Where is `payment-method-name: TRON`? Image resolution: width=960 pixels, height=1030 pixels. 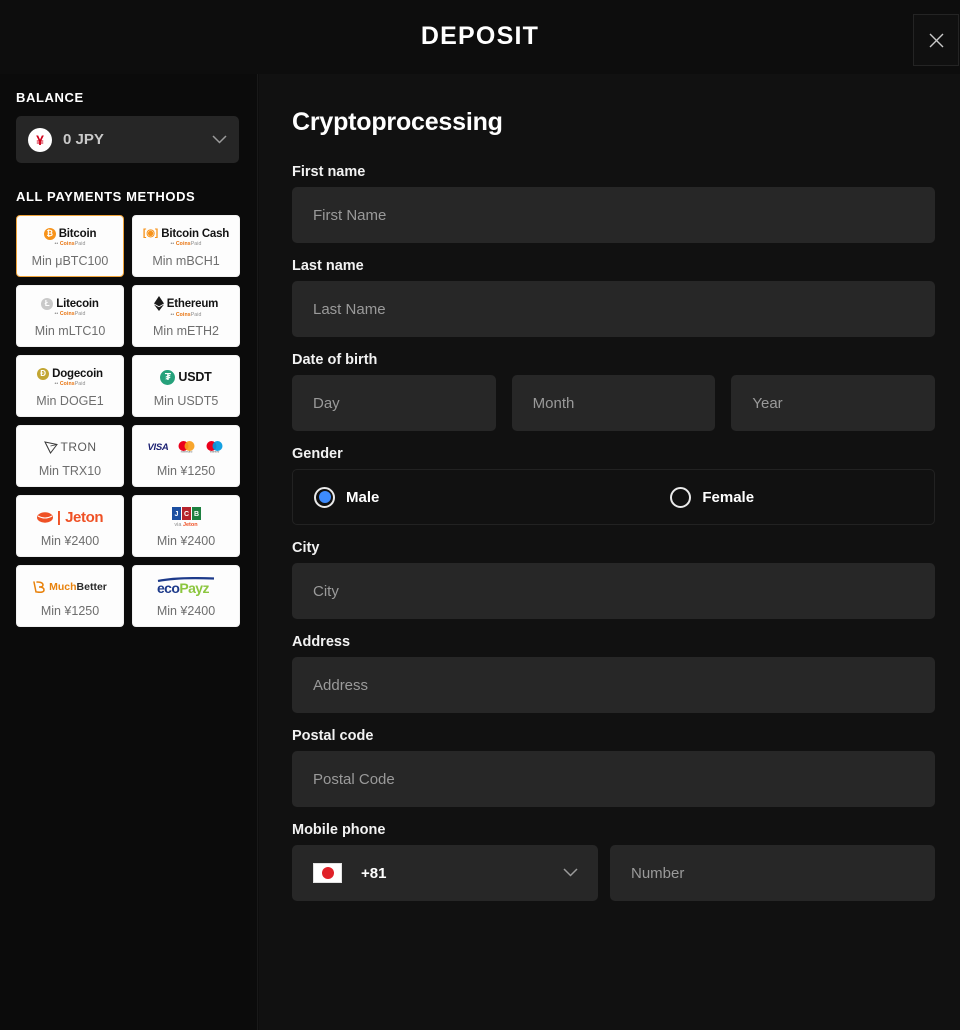 payment-method-name: TRON is located at coordinates (78, 447).